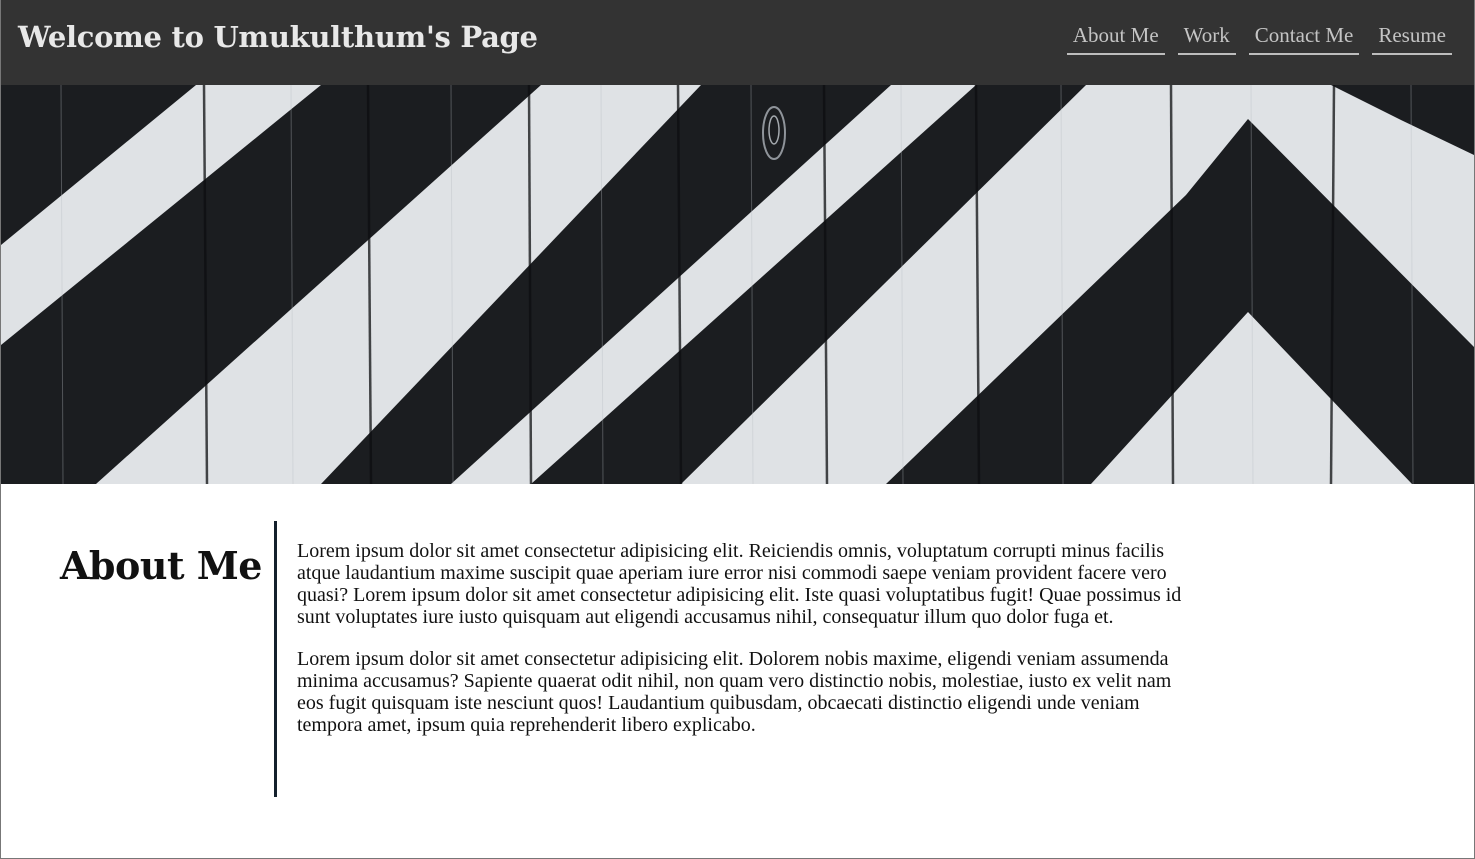 This screenshot has width=1475, height=859. I want to click on nav-link-about-me: About Me, so click(1115, 38).